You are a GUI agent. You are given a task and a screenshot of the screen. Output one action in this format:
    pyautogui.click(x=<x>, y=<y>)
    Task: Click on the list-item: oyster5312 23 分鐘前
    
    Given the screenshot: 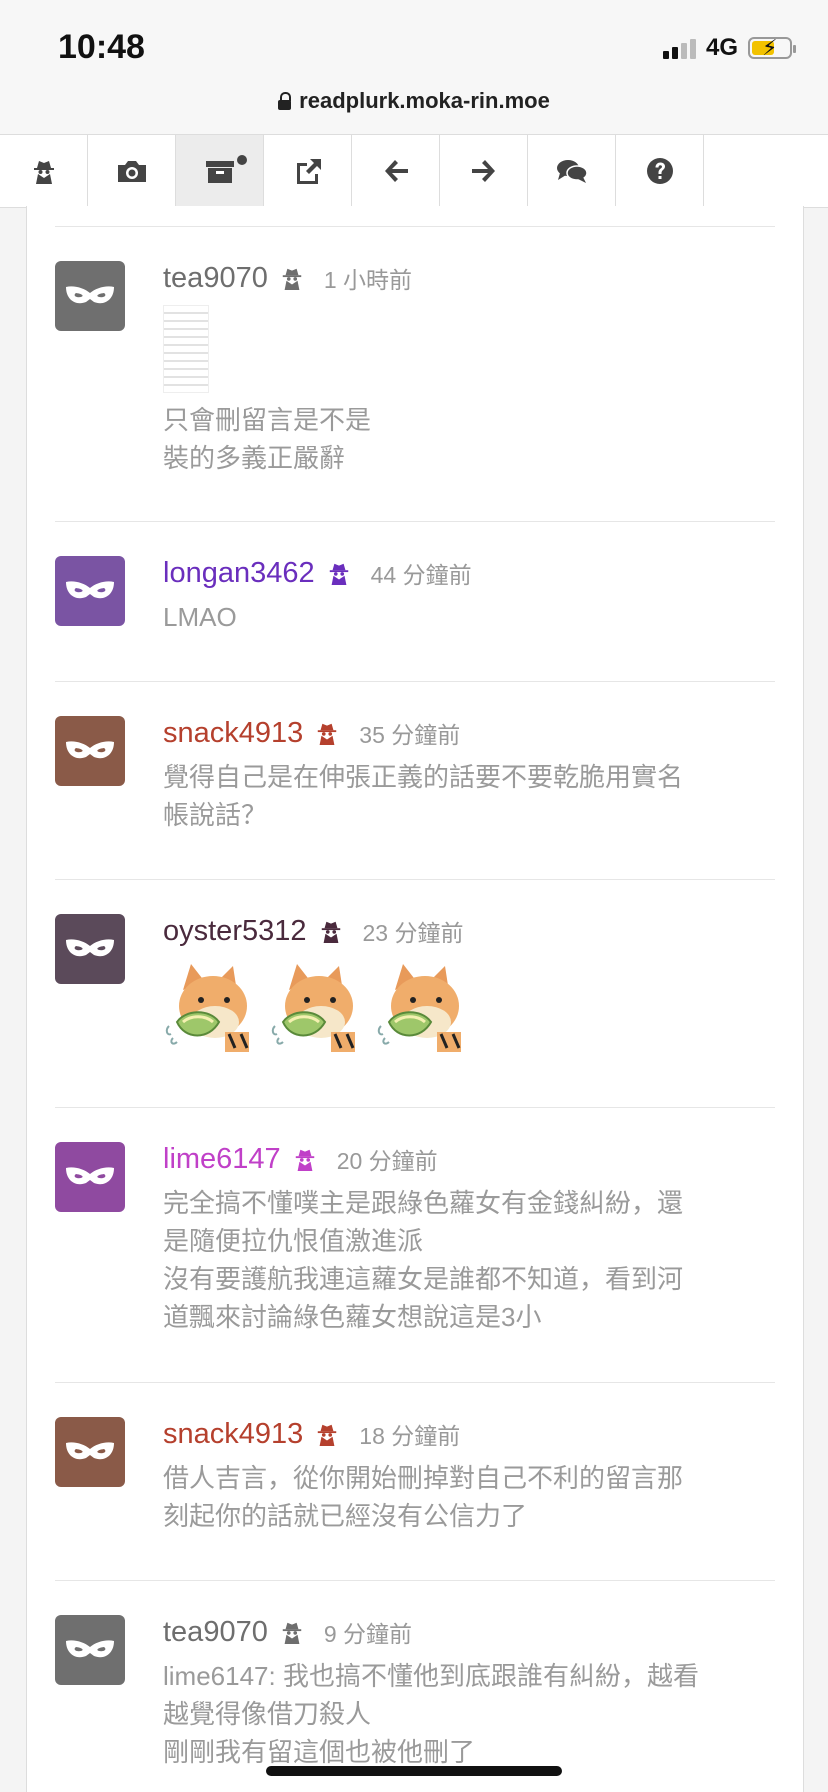 What is the action you would take?
    pyautogui.click(x=415, y=993)
    